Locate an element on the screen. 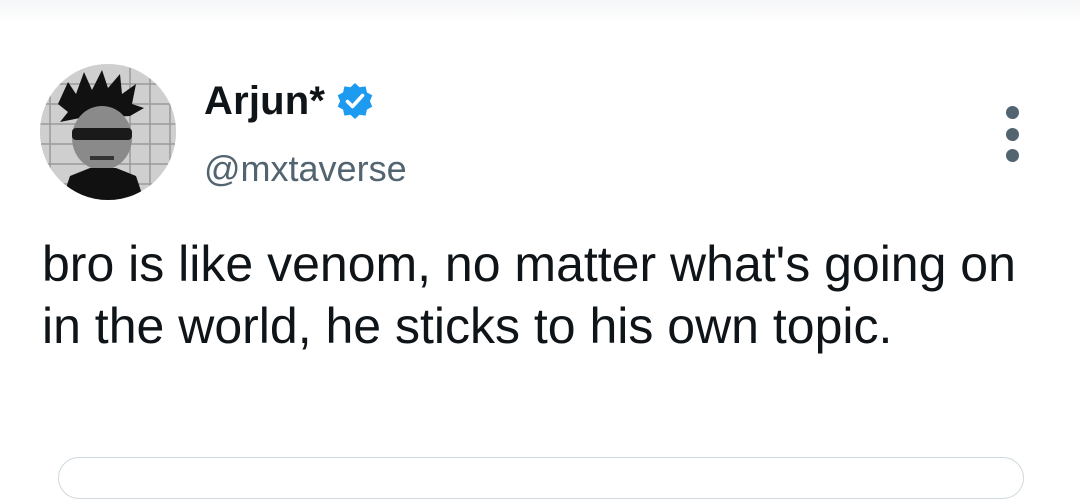 The image size is (1080, 499). avatar is located at coordinates (108, 132).